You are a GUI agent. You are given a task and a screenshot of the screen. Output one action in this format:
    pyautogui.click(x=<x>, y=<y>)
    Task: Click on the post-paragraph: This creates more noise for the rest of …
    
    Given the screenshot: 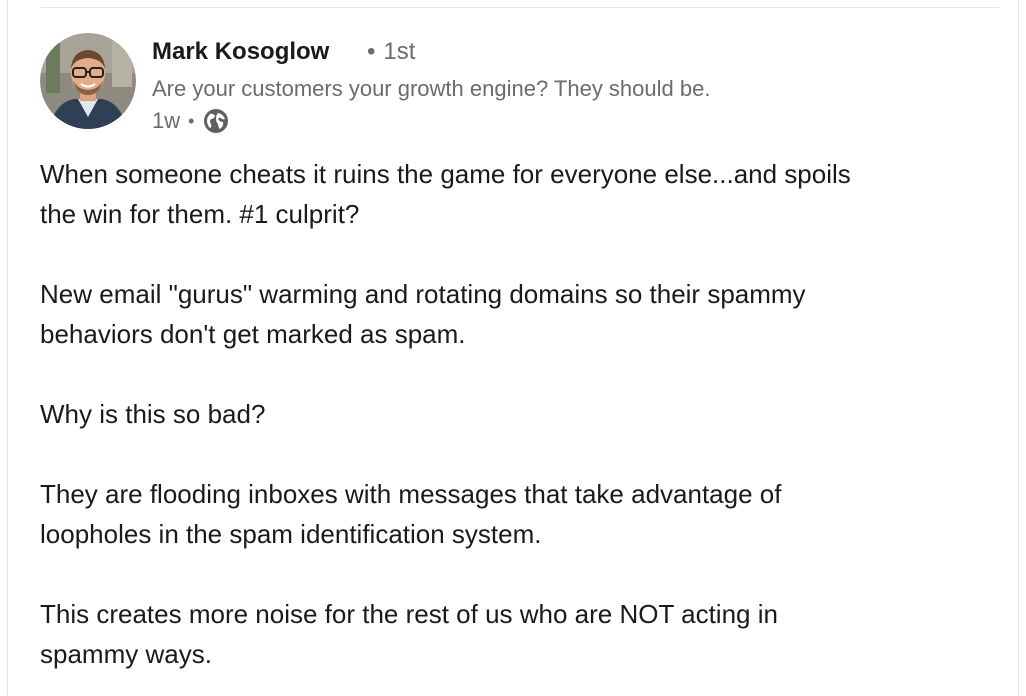 What is the action you would take?
    pyautogui.click(x=409, y=634)
    